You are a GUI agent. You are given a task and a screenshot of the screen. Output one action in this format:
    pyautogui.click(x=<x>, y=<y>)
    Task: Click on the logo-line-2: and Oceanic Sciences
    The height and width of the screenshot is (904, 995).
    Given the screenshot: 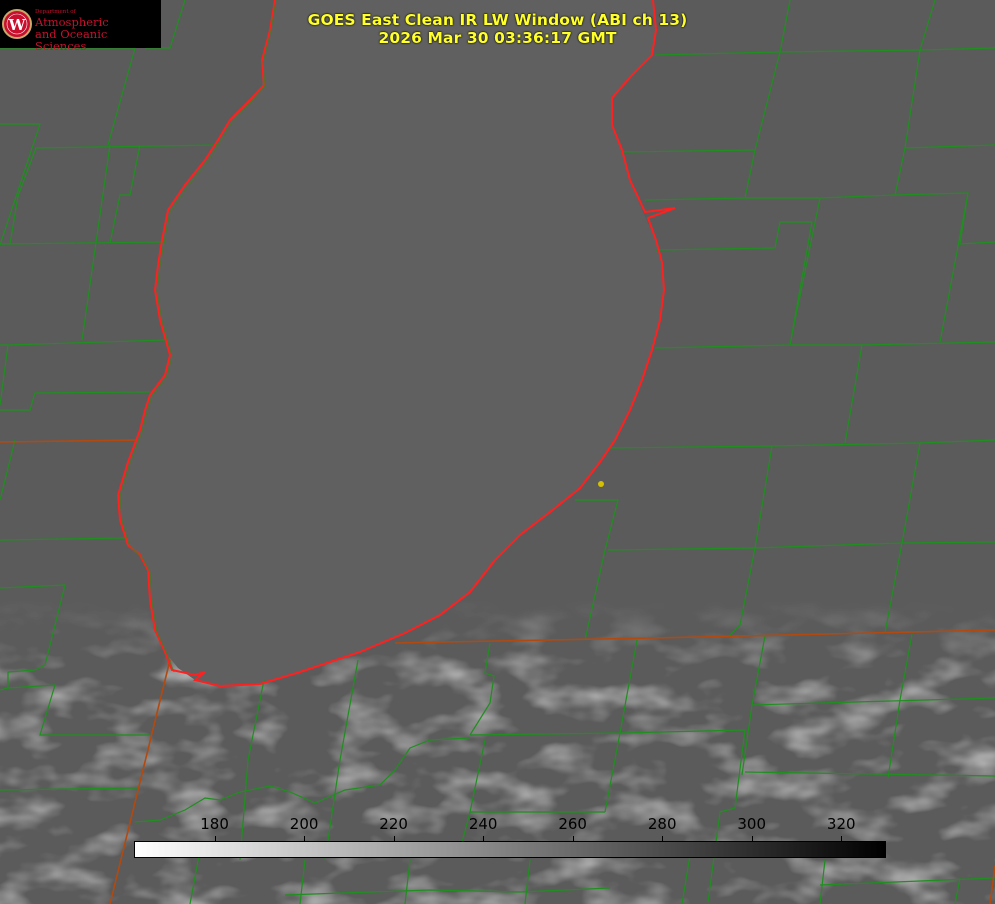 What is the action you would take?
    pyautogui.click(x=71, y=40)
    